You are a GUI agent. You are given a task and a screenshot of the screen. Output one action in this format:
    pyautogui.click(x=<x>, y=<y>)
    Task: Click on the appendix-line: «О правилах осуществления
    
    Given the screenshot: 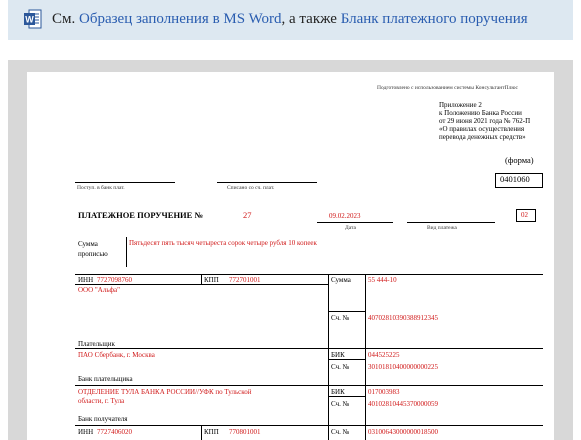 What is the action you would take?
    pyautogui.click(x=482, y=129)
    